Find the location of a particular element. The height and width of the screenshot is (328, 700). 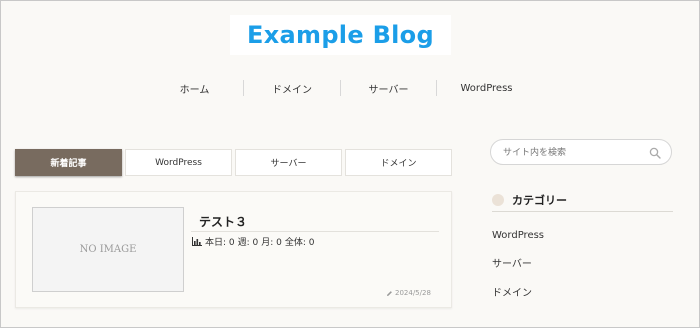

article-thumbnail: NO IMAGE is located at coordinates (108, 249).